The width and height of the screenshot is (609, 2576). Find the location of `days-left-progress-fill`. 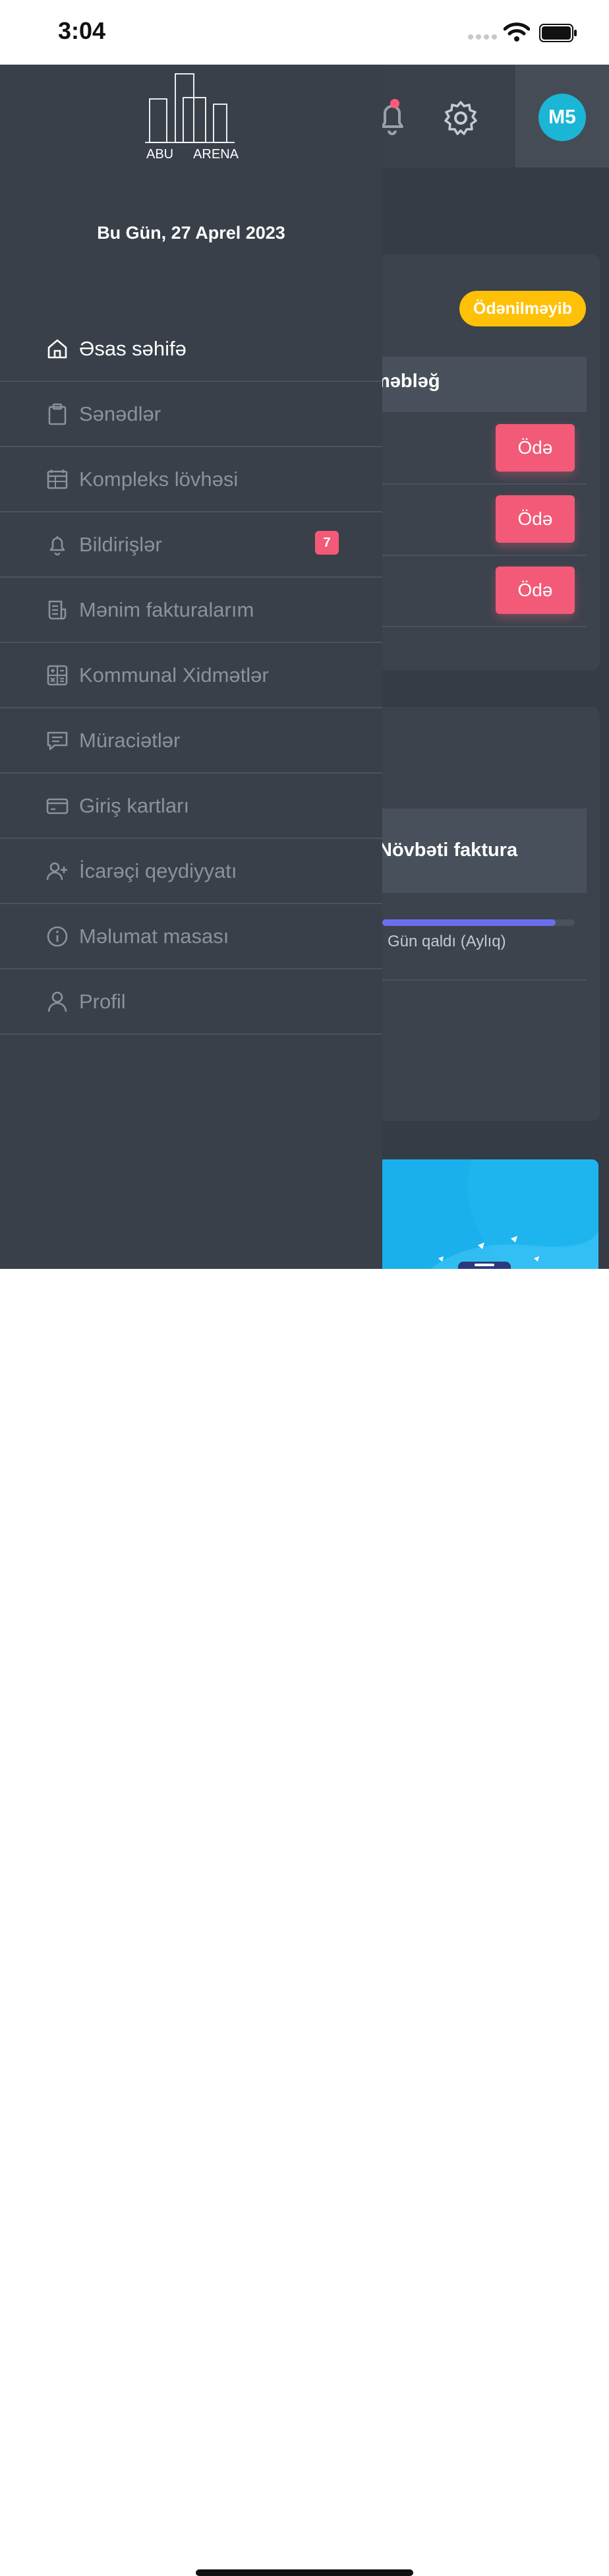

days-left-progress-fill is located at coordinates (469, 922).